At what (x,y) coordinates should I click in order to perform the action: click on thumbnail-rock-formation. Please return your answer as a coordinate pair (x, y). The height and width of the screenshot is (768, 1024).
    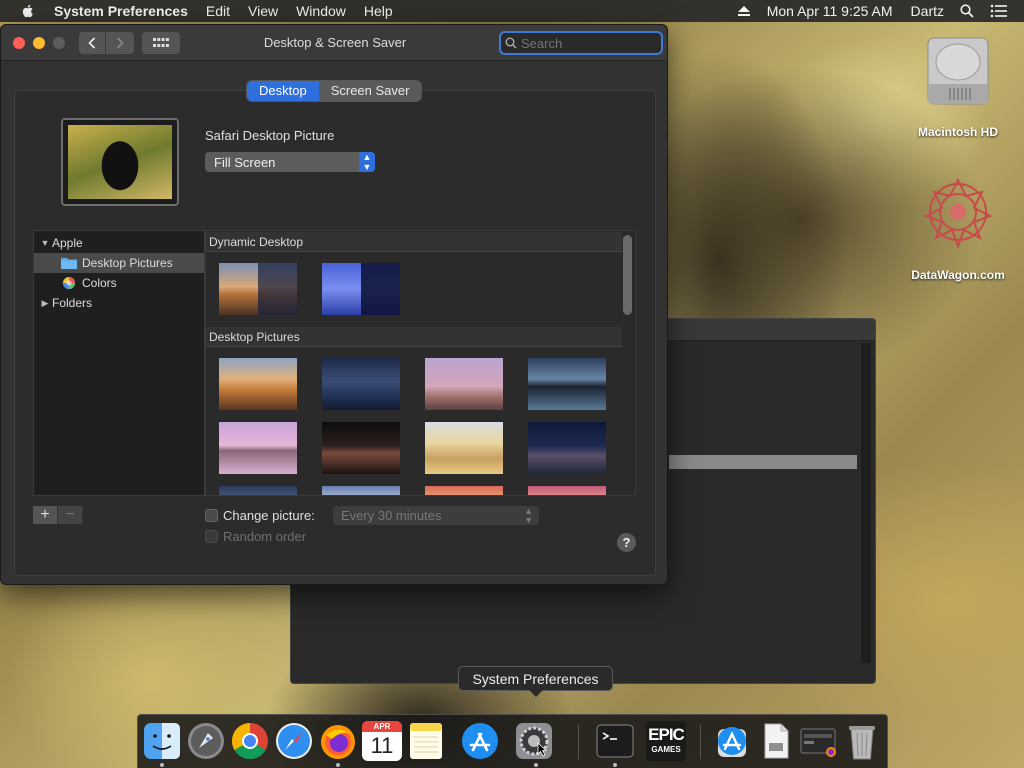
    Looking at the image, I should click on (464, 384).